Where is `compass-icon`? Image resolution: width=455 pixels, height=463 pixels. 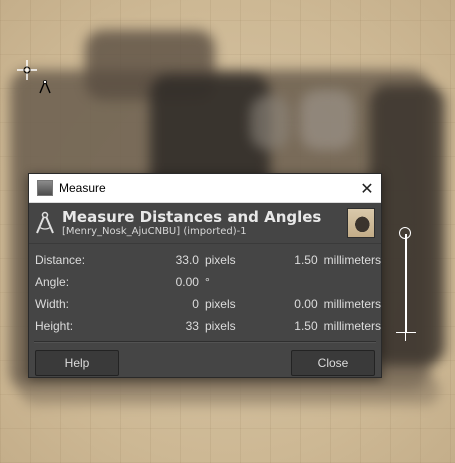
compass-icon is located at coordinates (45, 222).